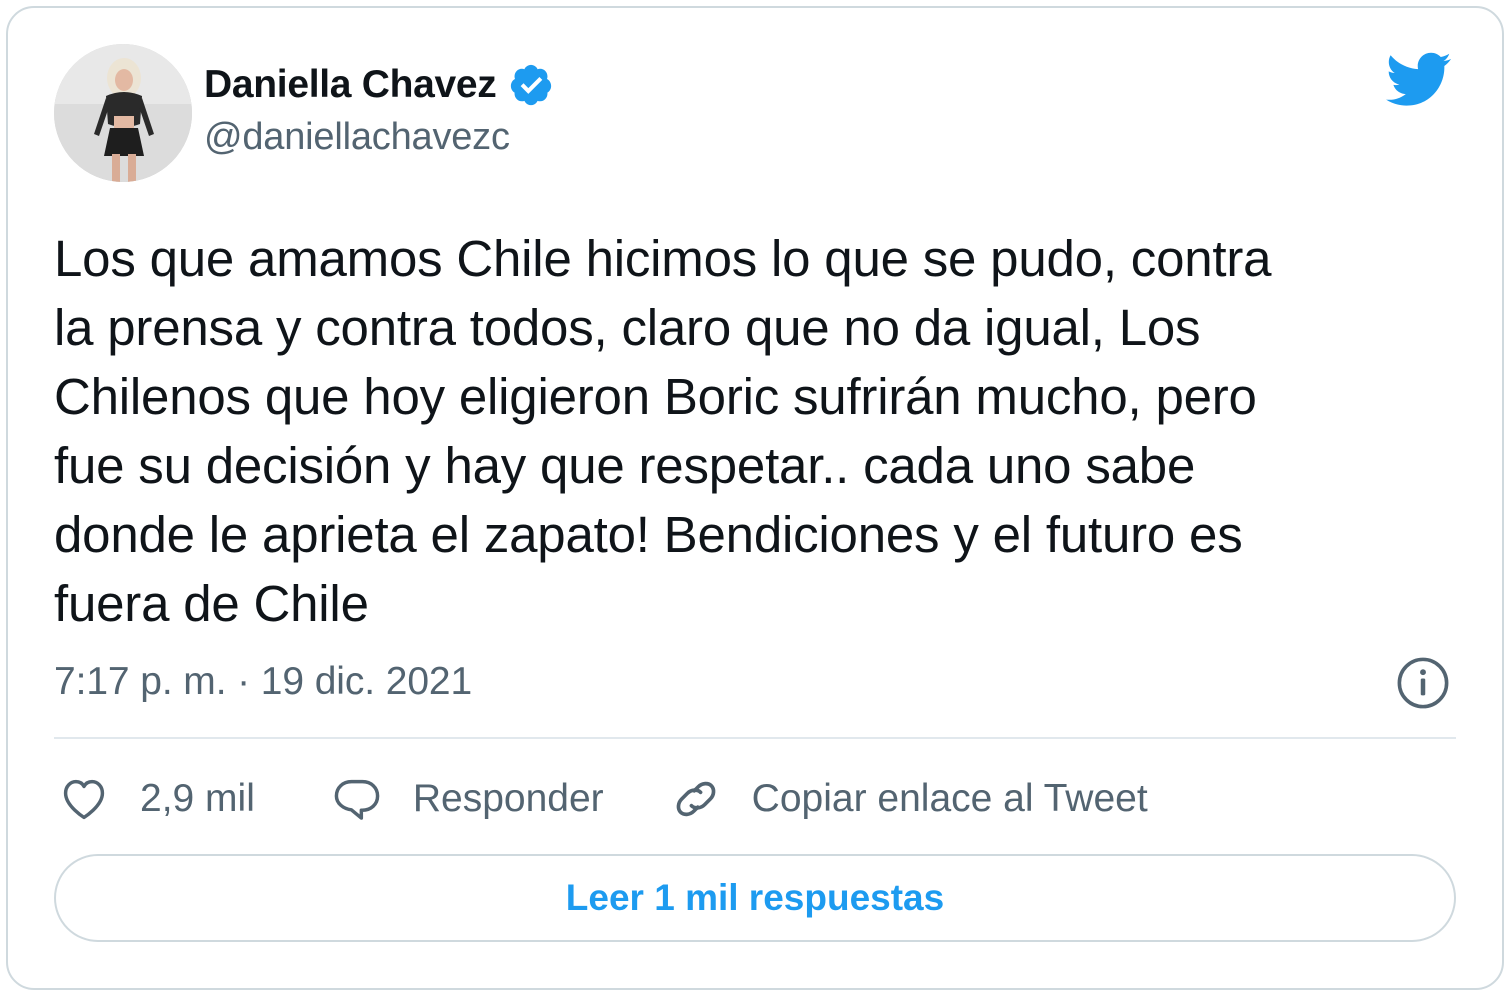 Image resolution: width=1512 pixels, height=998 pixels. I want to click on copy-link-label: Copiar enlace al Tweet, so click(949, 798).